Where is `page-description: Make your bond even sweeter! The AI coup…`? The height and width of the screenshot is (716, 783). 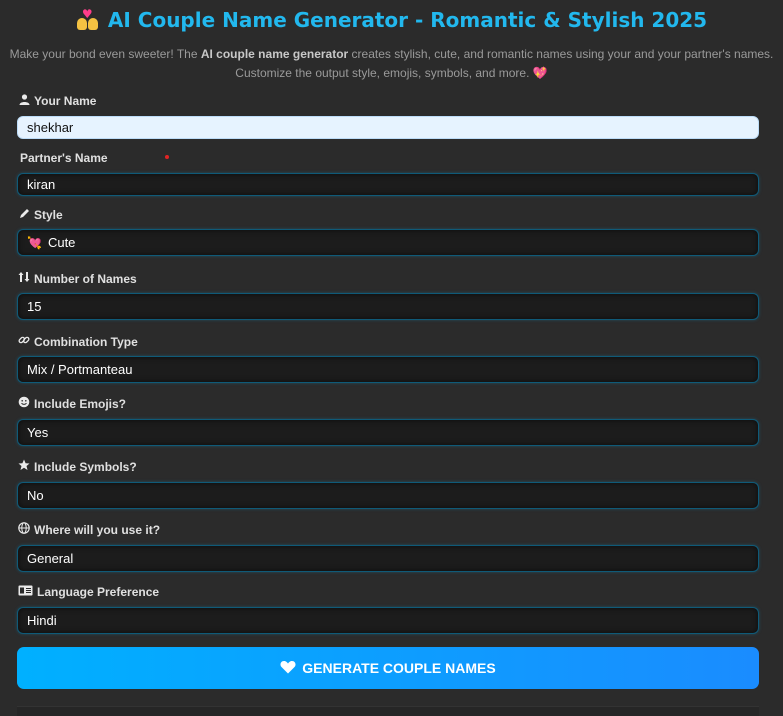 page-description: Make your bond even sweeter! The AI coup… is located at coordinates (391, 64).